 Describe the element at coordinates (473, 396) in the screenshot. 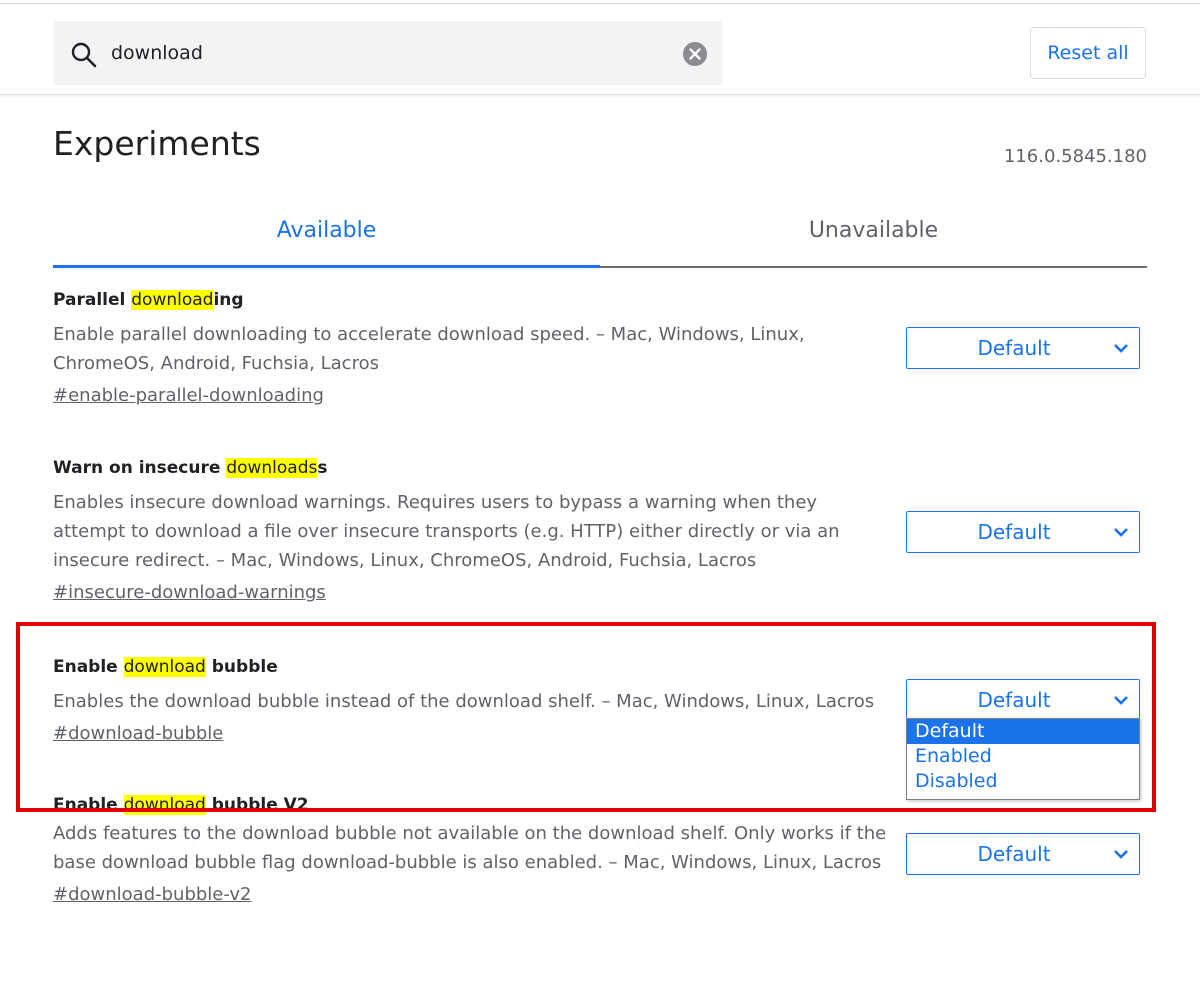

I see `experiment-link: #enable-parallel-downloading` at that location.